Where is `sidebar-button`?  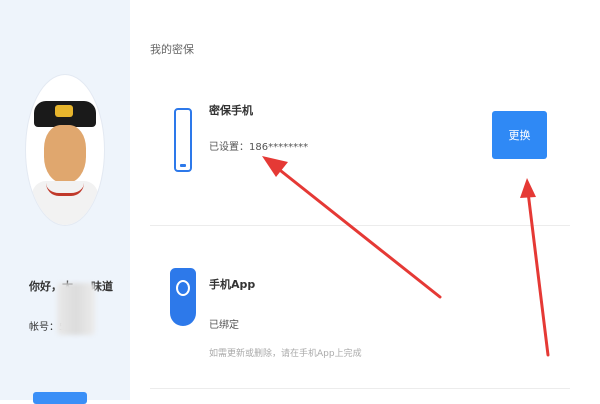 sidebar-button is located at coordinates (60, 398).